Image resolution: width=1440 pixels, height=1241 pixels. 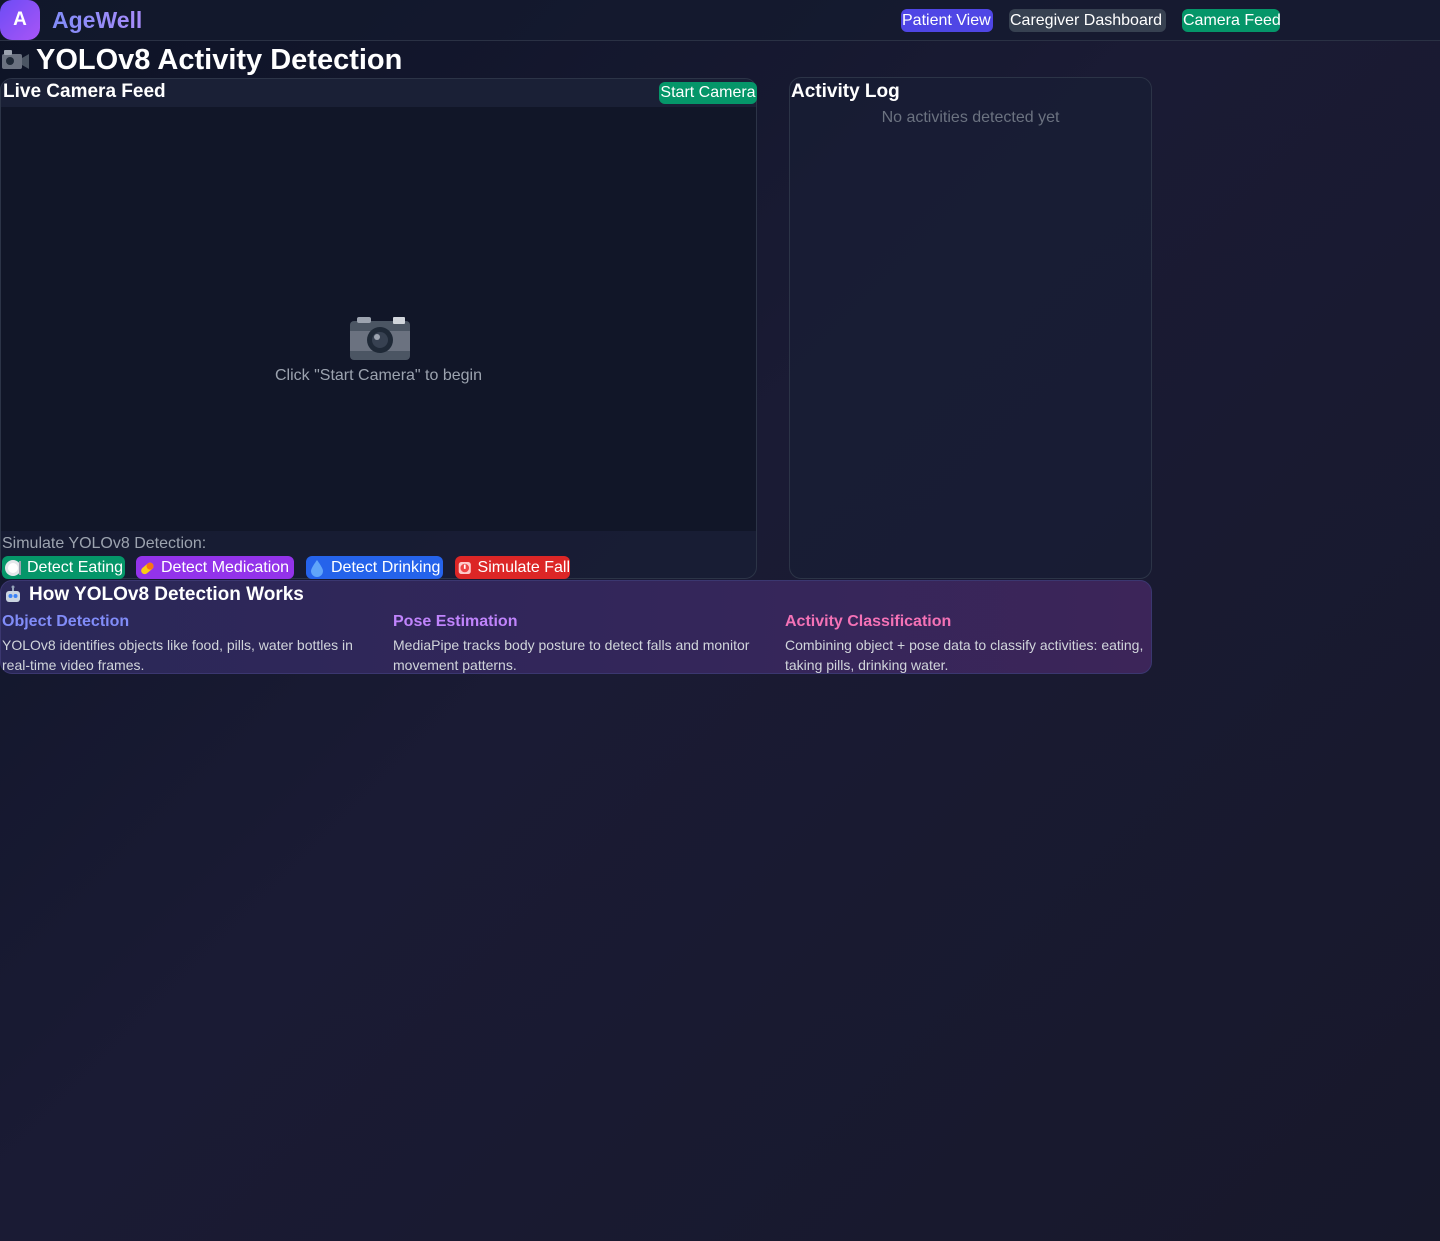 I want to click on page-title-row: YOLOv8 Activity Detection, so click(x=201, y=60).